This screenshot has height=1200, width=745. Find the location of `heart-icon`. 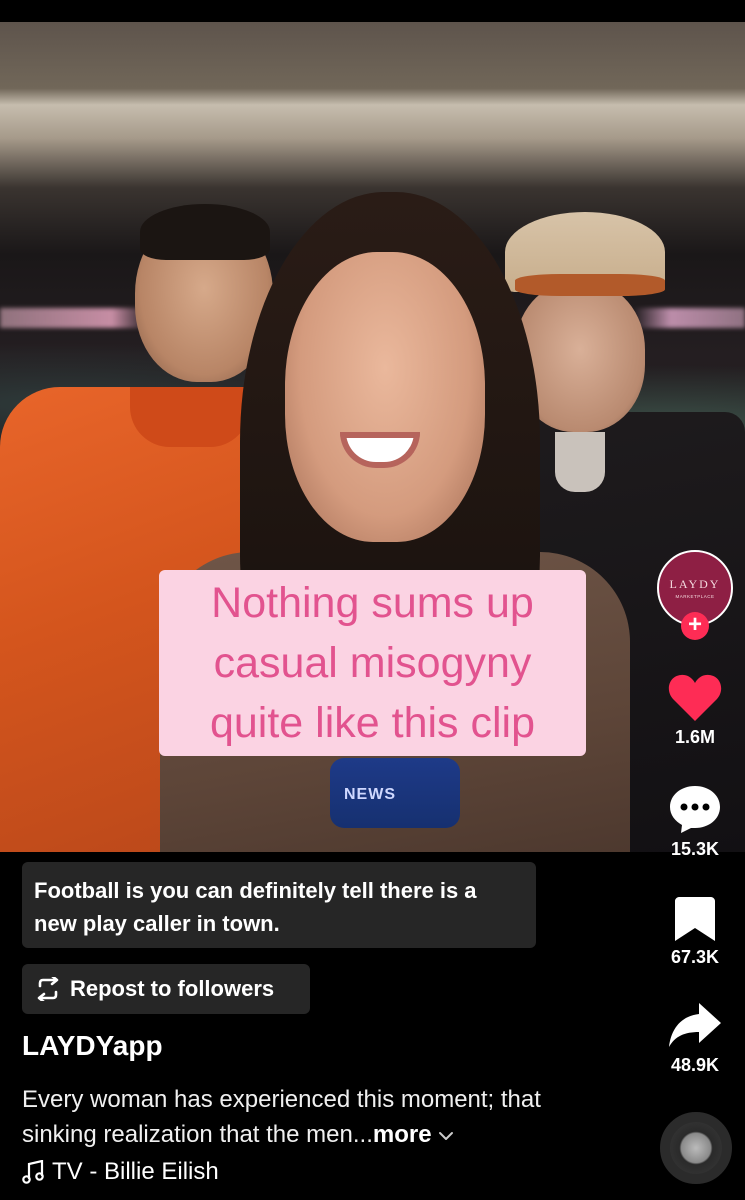

heart-icon is located at coordinates (695, 697).